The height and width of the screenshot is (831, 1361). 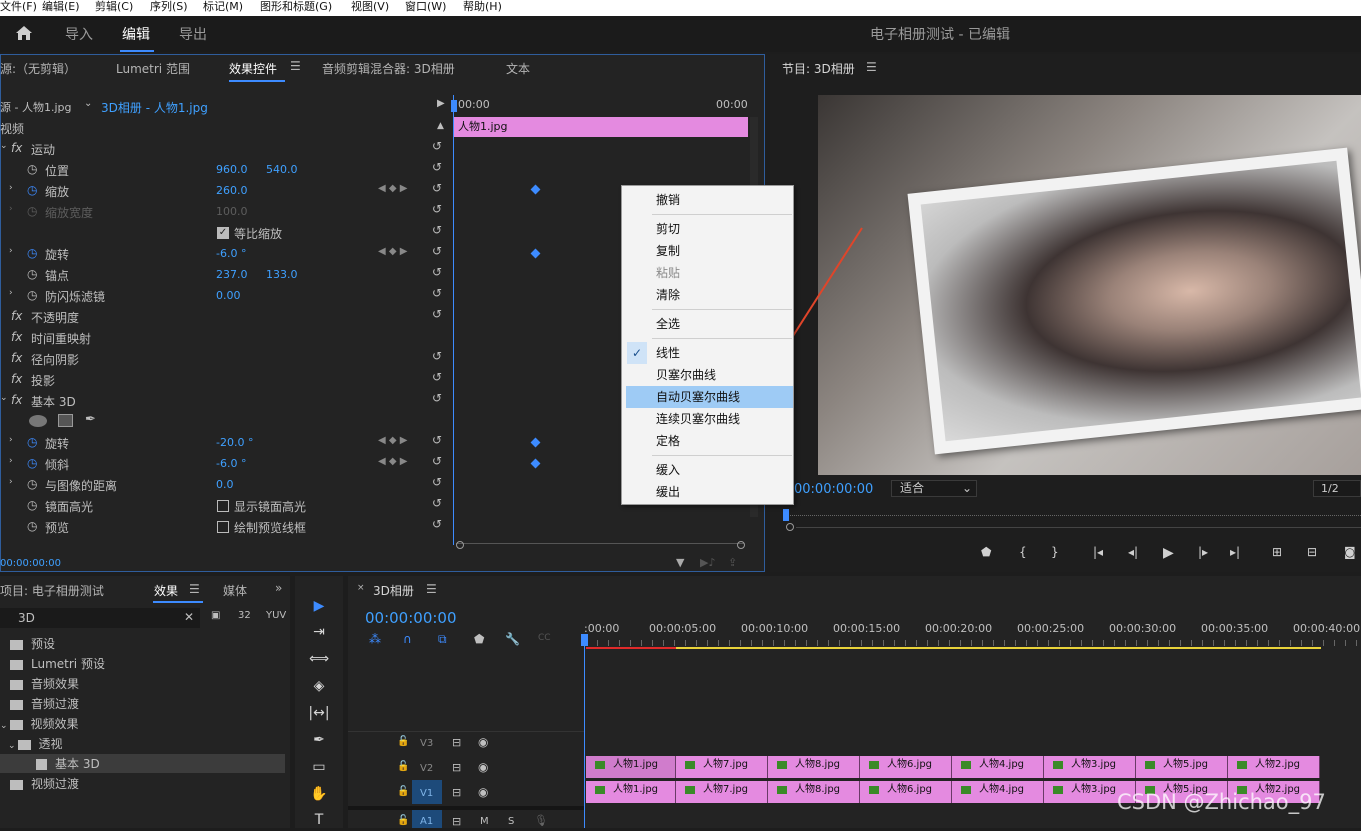 I want to click on program-title: 节目: 3D相册, so click(x=818, y=68).